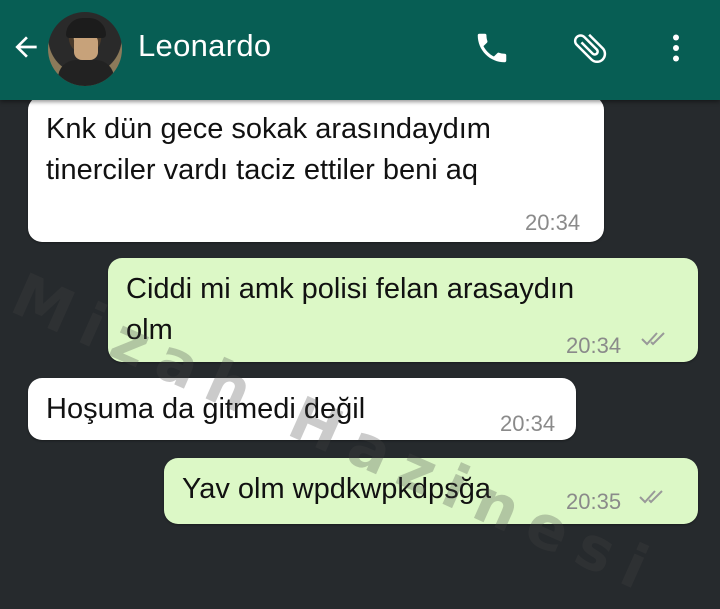 The height and width of the screenshot is (609, 720). I want to click on back-button, so click(26, 47).